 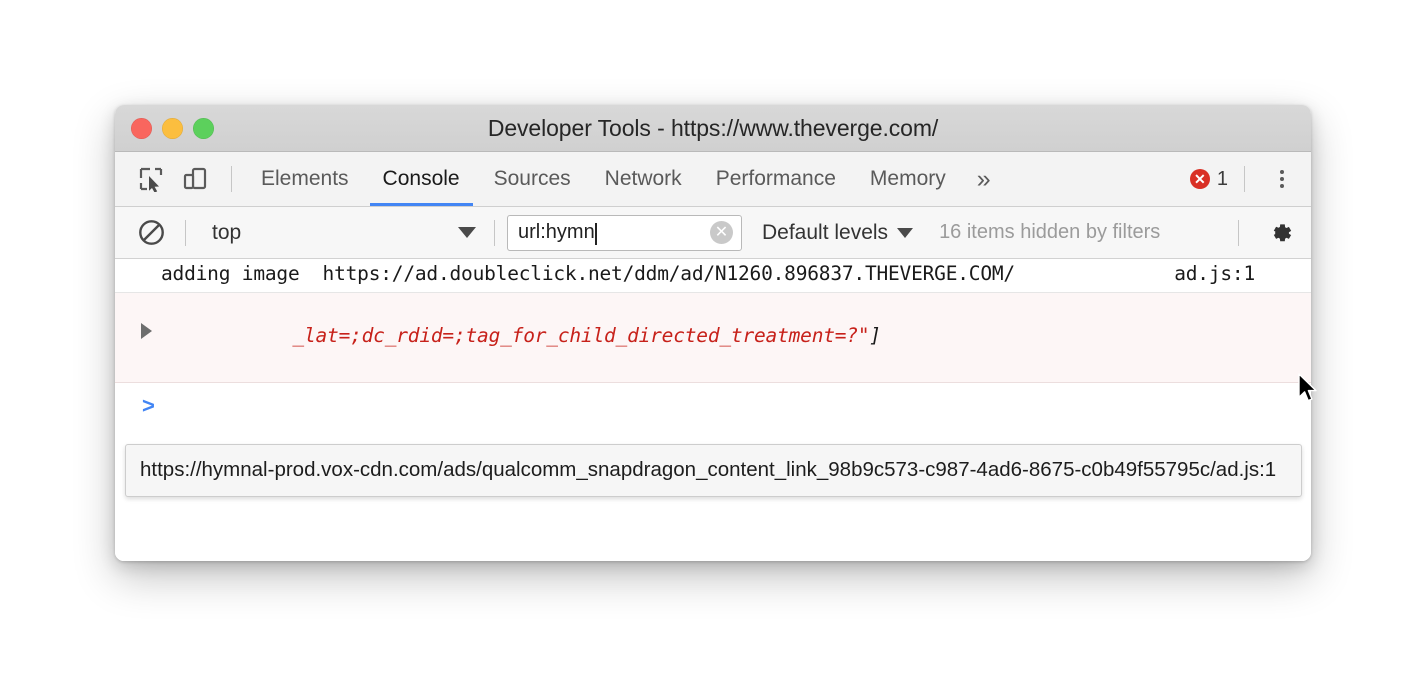 I want to click on log-levels-label: Default levels, so click(x=825, y=232).